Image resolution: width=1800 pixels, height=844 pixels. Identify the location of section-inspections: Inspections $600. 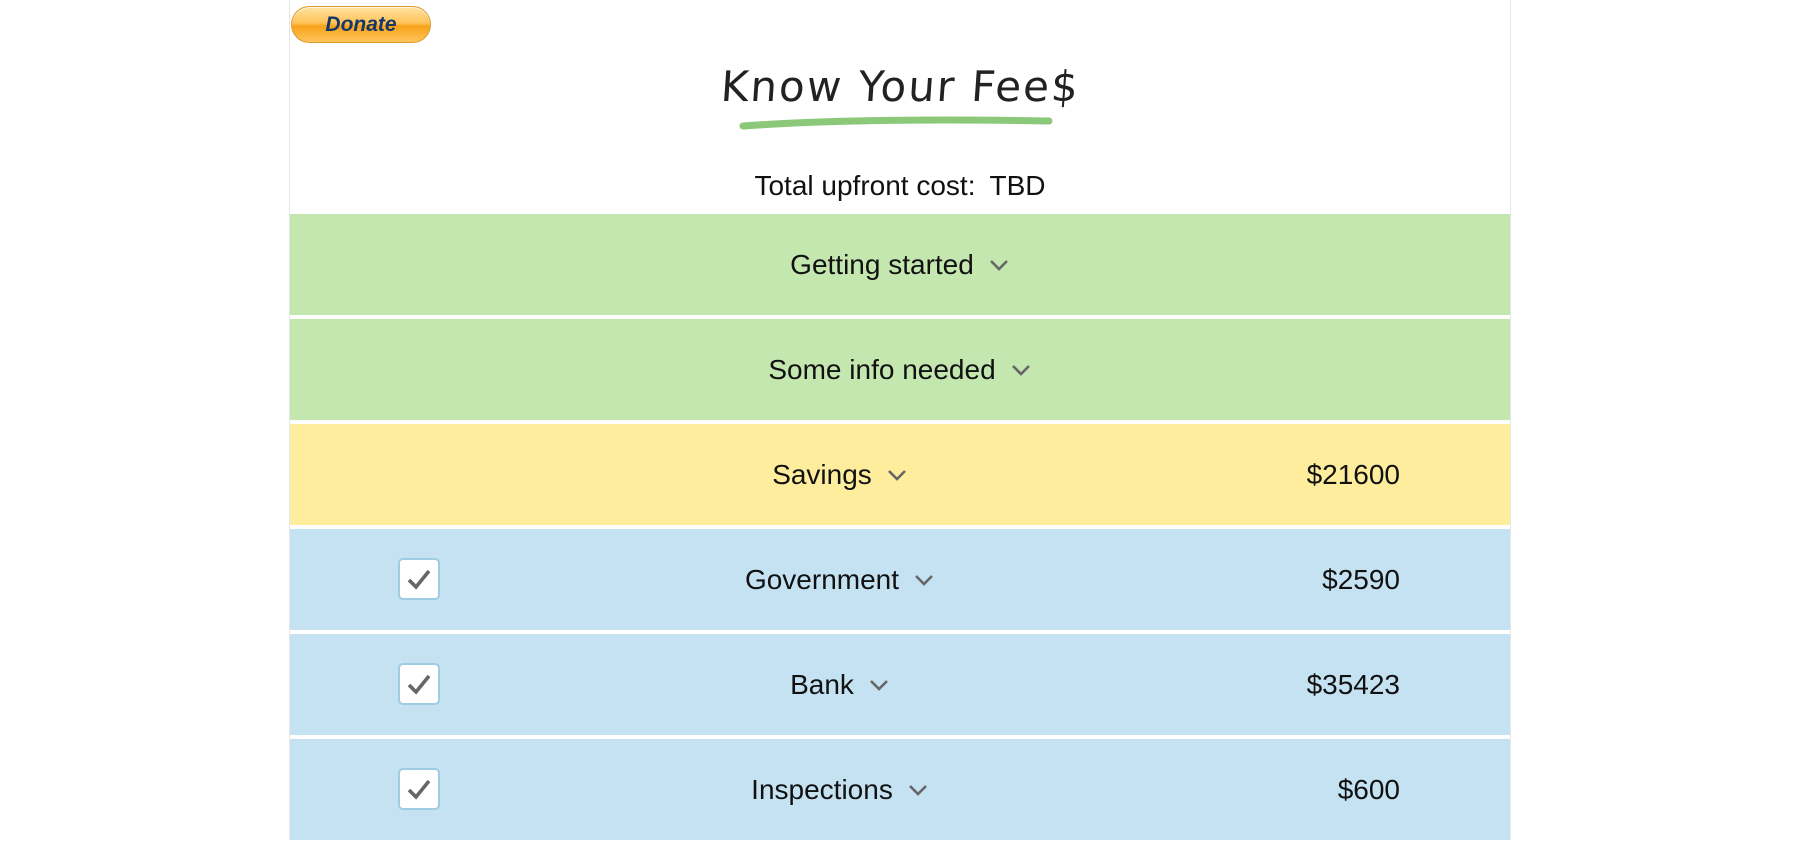
(900, 789).